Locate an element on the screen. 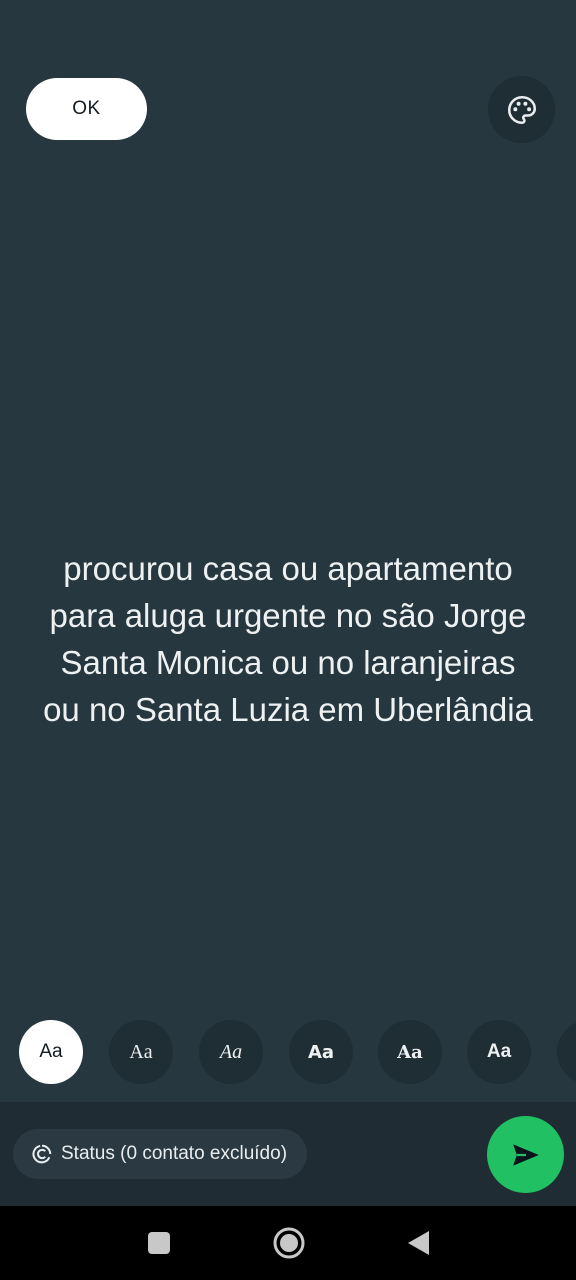 The height and width of the screenshot is (1280, 576). ok-button: OK is located at coordinates (86, 109).